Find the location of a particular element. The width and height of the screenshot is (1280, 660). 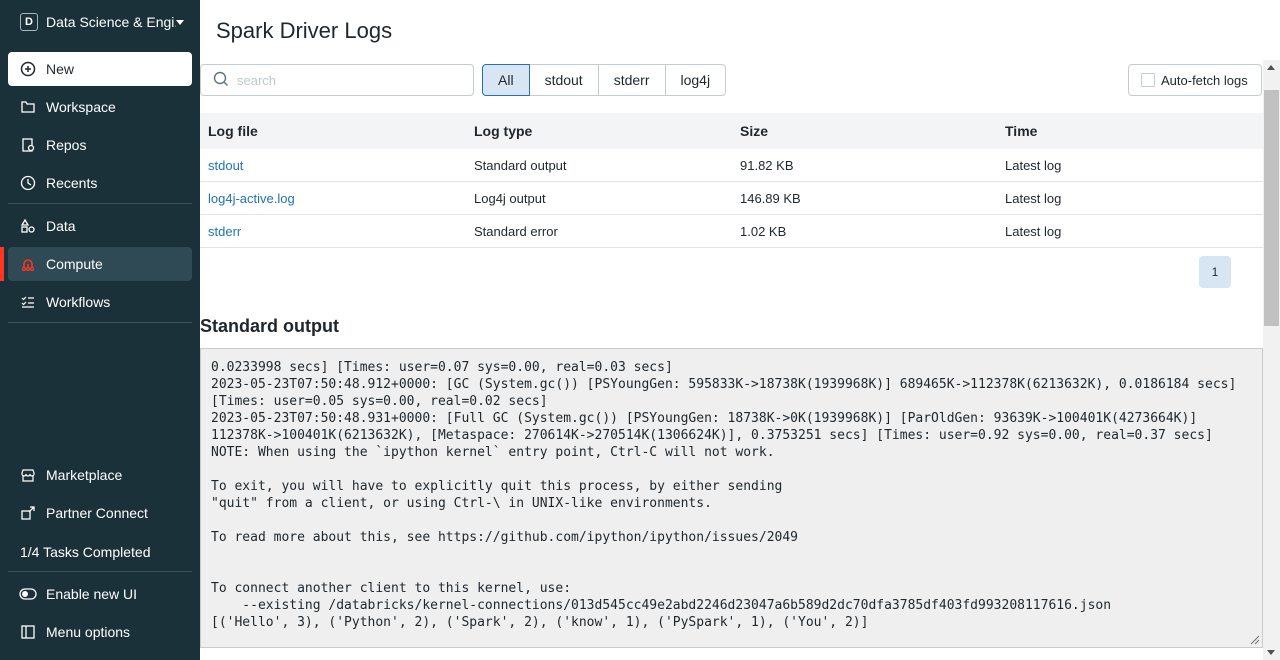

search-icon is located at coordinates (221, 80).